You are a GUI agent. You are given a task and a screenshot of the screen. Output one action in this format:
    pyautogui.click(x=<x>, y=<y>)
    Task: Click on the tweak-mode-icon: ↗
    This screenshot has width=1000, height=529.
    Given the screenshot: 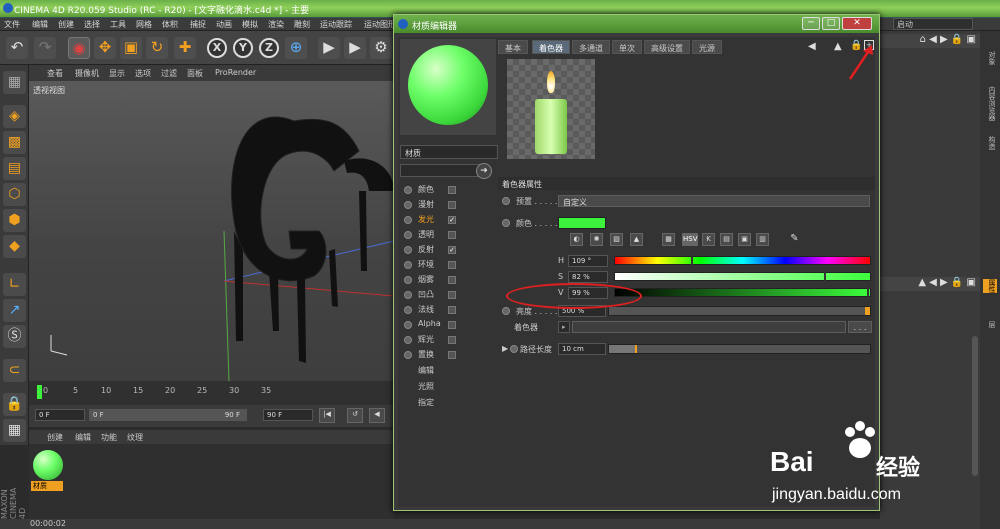 What is the action you would take?
    pyautogui.click(x=14, y=310)
    